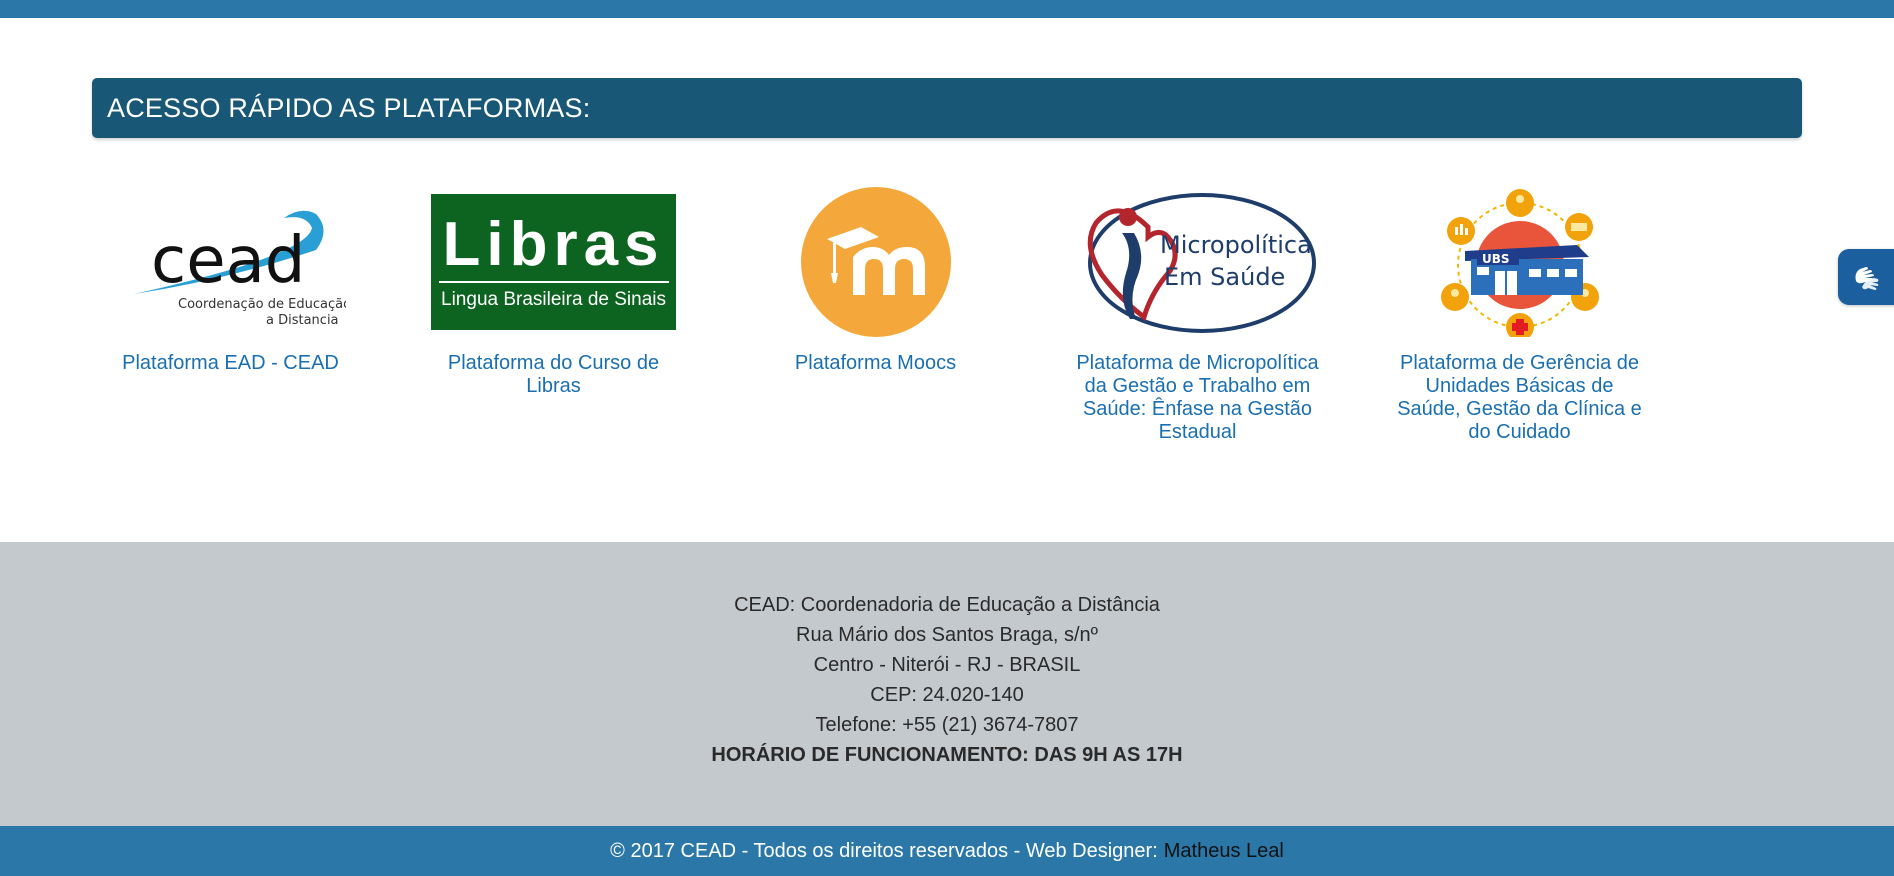  I want to click on platform-label: Plataforma EAD - CEAD, so click(230, 363).